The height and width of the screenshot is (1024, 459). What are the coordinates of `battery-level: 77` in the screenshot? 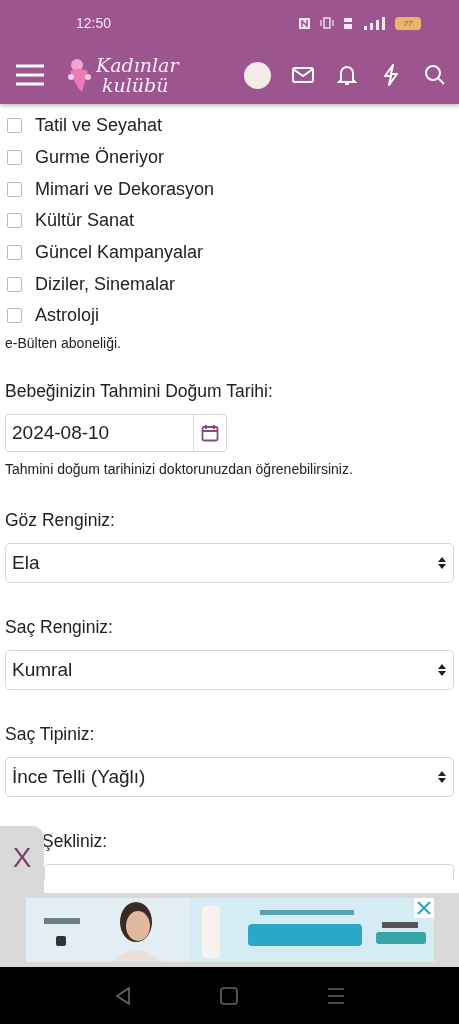 It's located at (408, 23).